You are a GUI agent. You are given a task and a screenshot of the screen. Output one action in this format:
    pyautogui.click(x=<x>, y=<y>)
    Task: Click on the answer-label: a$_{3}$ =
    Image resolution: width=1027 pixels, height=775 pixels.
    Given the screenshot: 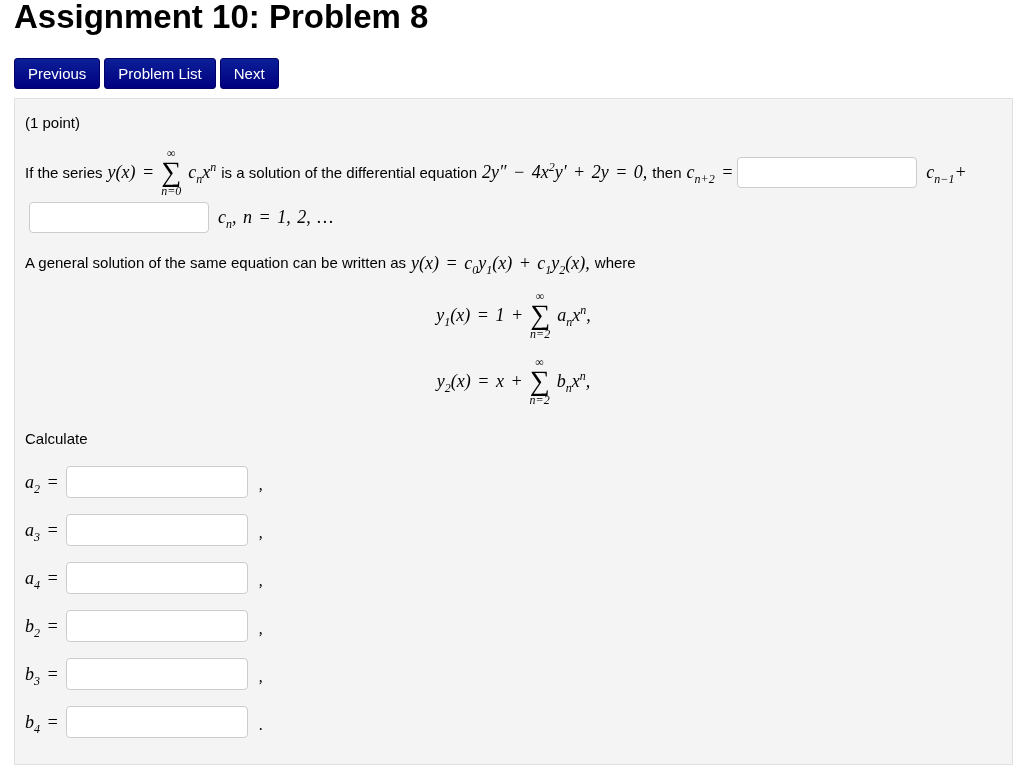 What is the action you would take?
    pyautogui.click(x=42, y=530)
    